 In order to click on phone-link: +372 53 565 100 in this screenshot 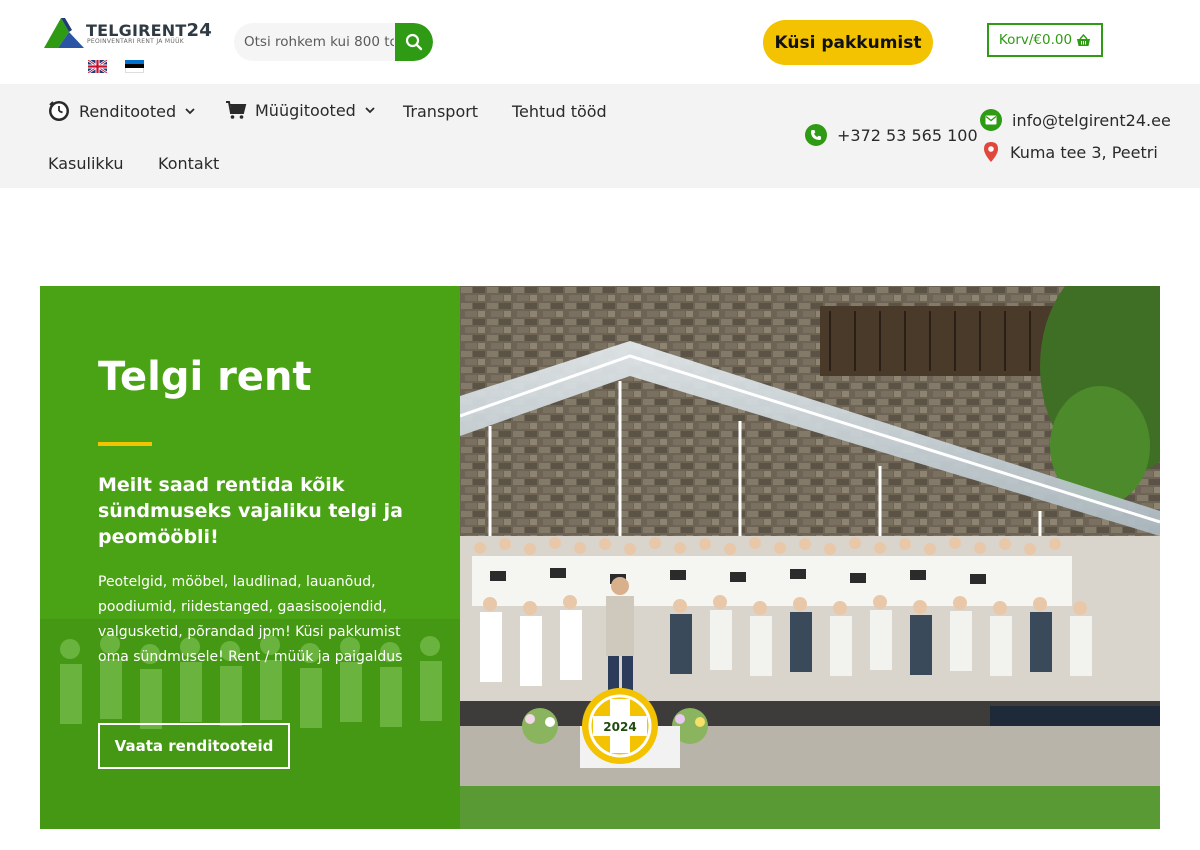, I will do `click(891, 135)`.